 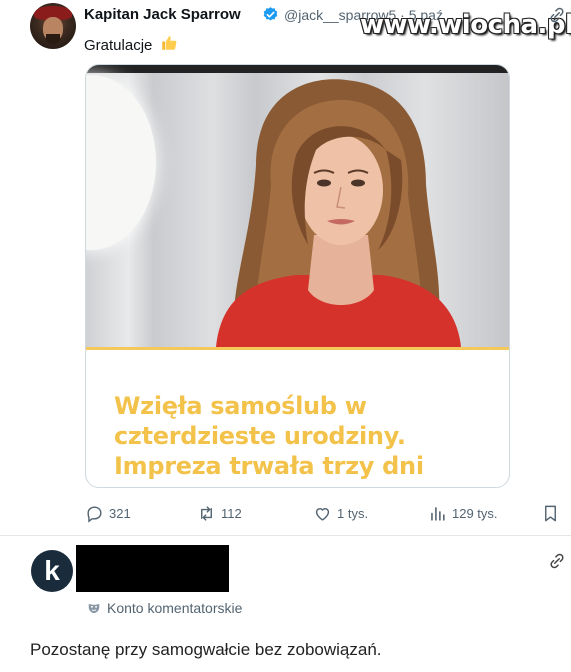 What do you see at coordinates (231, 513) in the screenshot?
I see `retweet-count: 112` at bounding box center [231, 513].